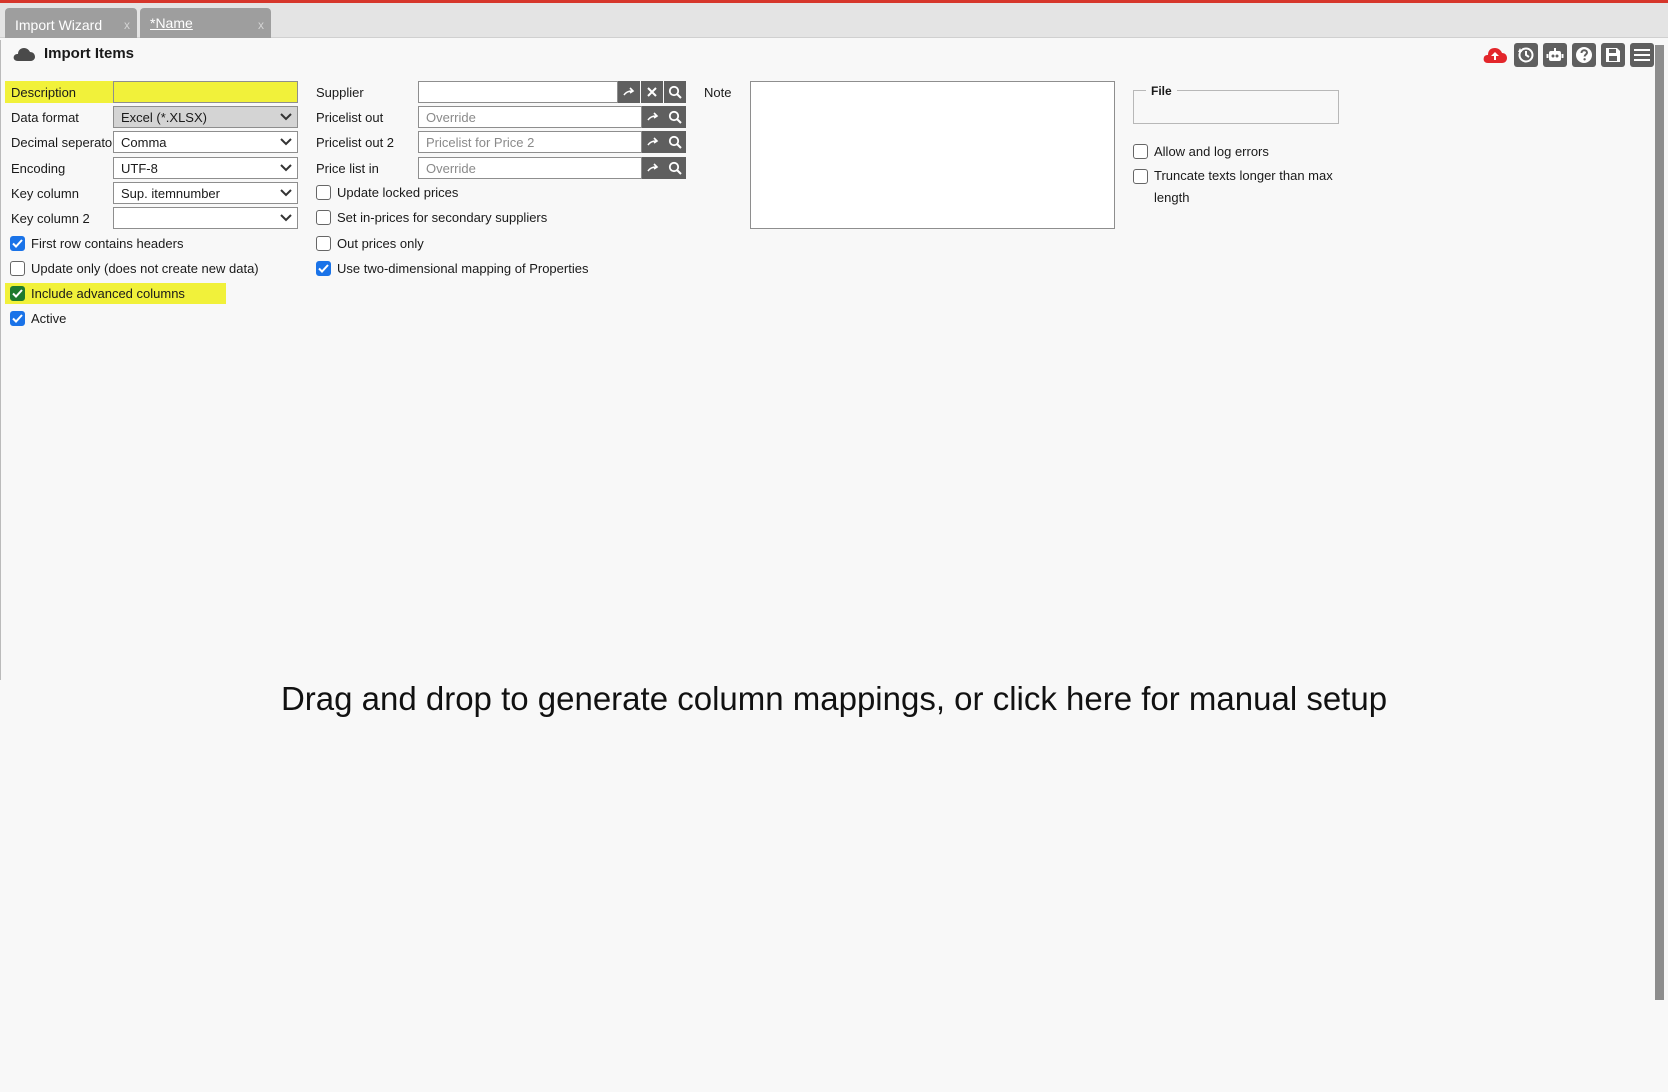 This screenshot has height=1092, width=1668. What do you see at coordinates (144, 142) in the screenshot?
I see `decimal-separator-value: Comma` at bounding box center [144, 142].